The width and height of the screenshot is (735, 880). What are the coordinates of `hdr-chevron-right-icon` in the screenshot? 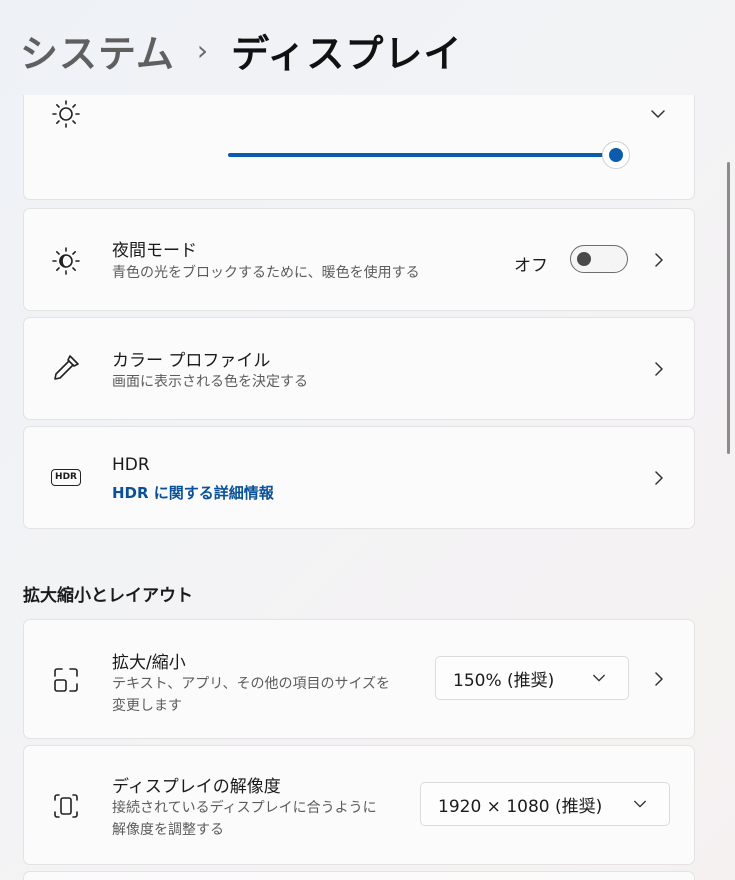 It's located at (659, 478).